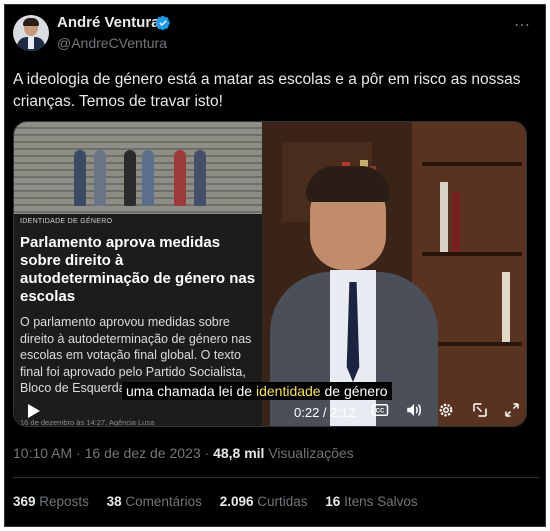 This screenshot has width=550, height=531. I want to click on comments-stat: 38 Comentários, so click(154, 501).